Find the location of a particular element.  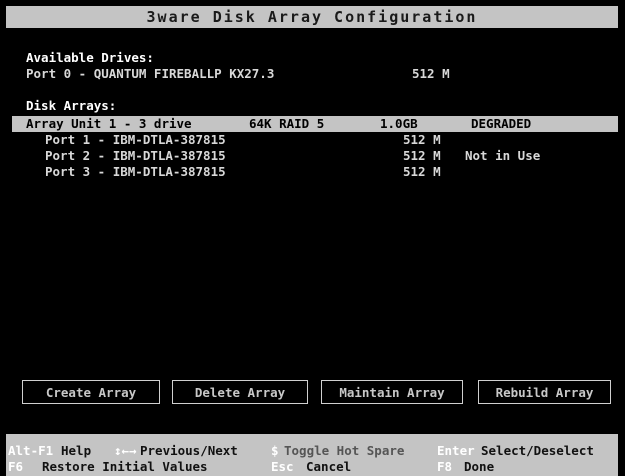

key-f6-desc: Restore Initial Values is located at coordinates (125, 466).